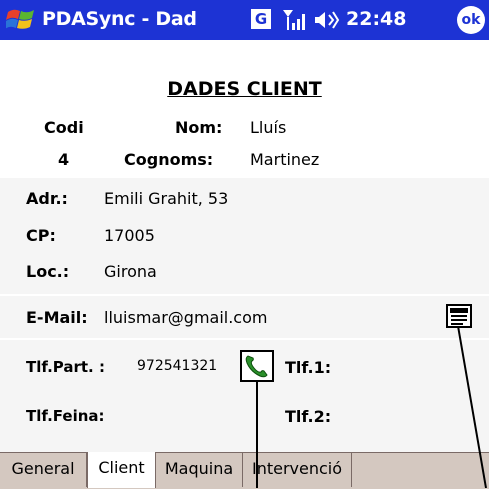 The width and height of the screenshot is (489, 489). What do you see at coordinates (129, 235) in the screenshot?
I see `cp-value: 17005` at bounding box center [129, 235].